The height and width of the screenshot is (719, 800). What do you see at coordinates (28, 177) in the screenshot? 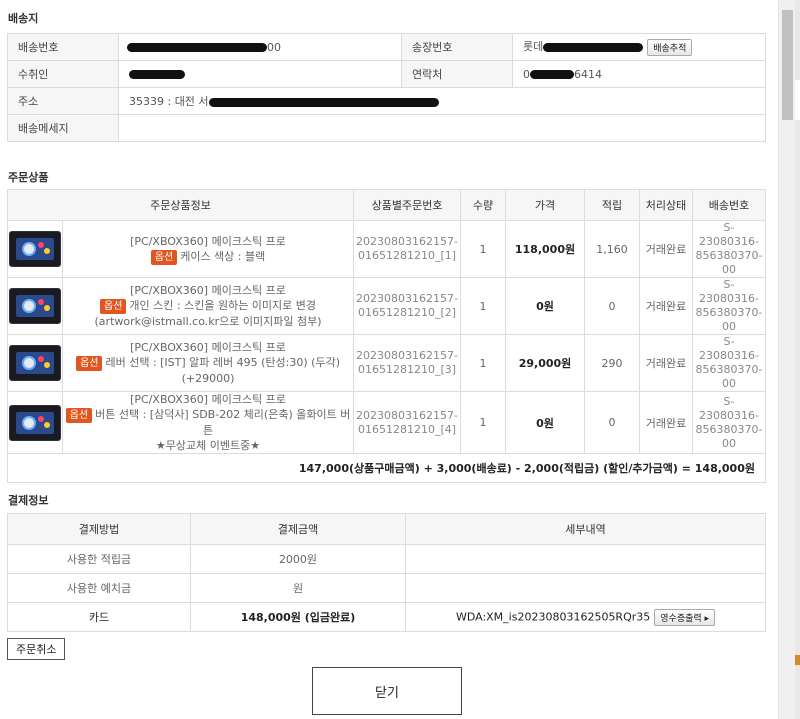
I see `order-section-title: 주문상품` at bounding box center [28, 177].